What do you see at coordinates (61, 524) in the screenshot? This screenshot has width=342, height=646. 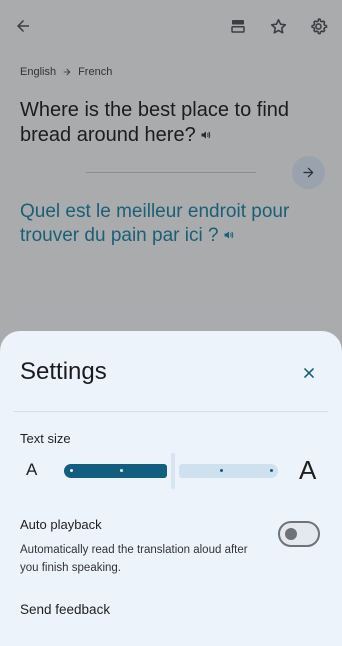 I see `auto-playback-label: Auto playback` at bounding box center [61, 524].